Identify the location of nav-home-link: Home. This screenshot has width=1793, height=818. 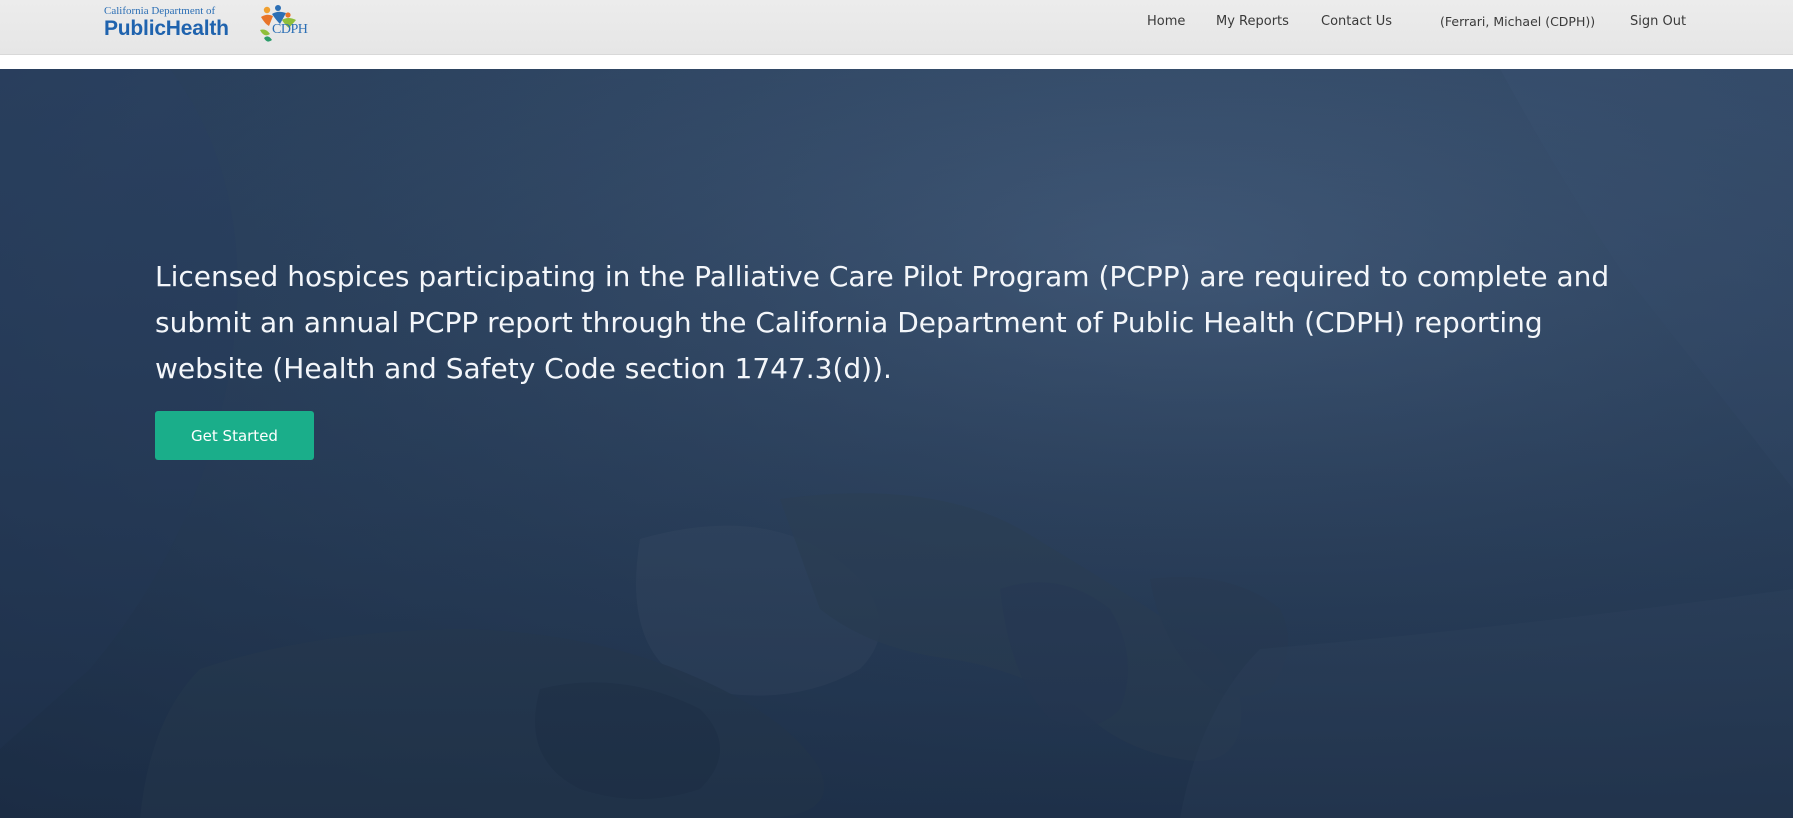
(1166, 22).